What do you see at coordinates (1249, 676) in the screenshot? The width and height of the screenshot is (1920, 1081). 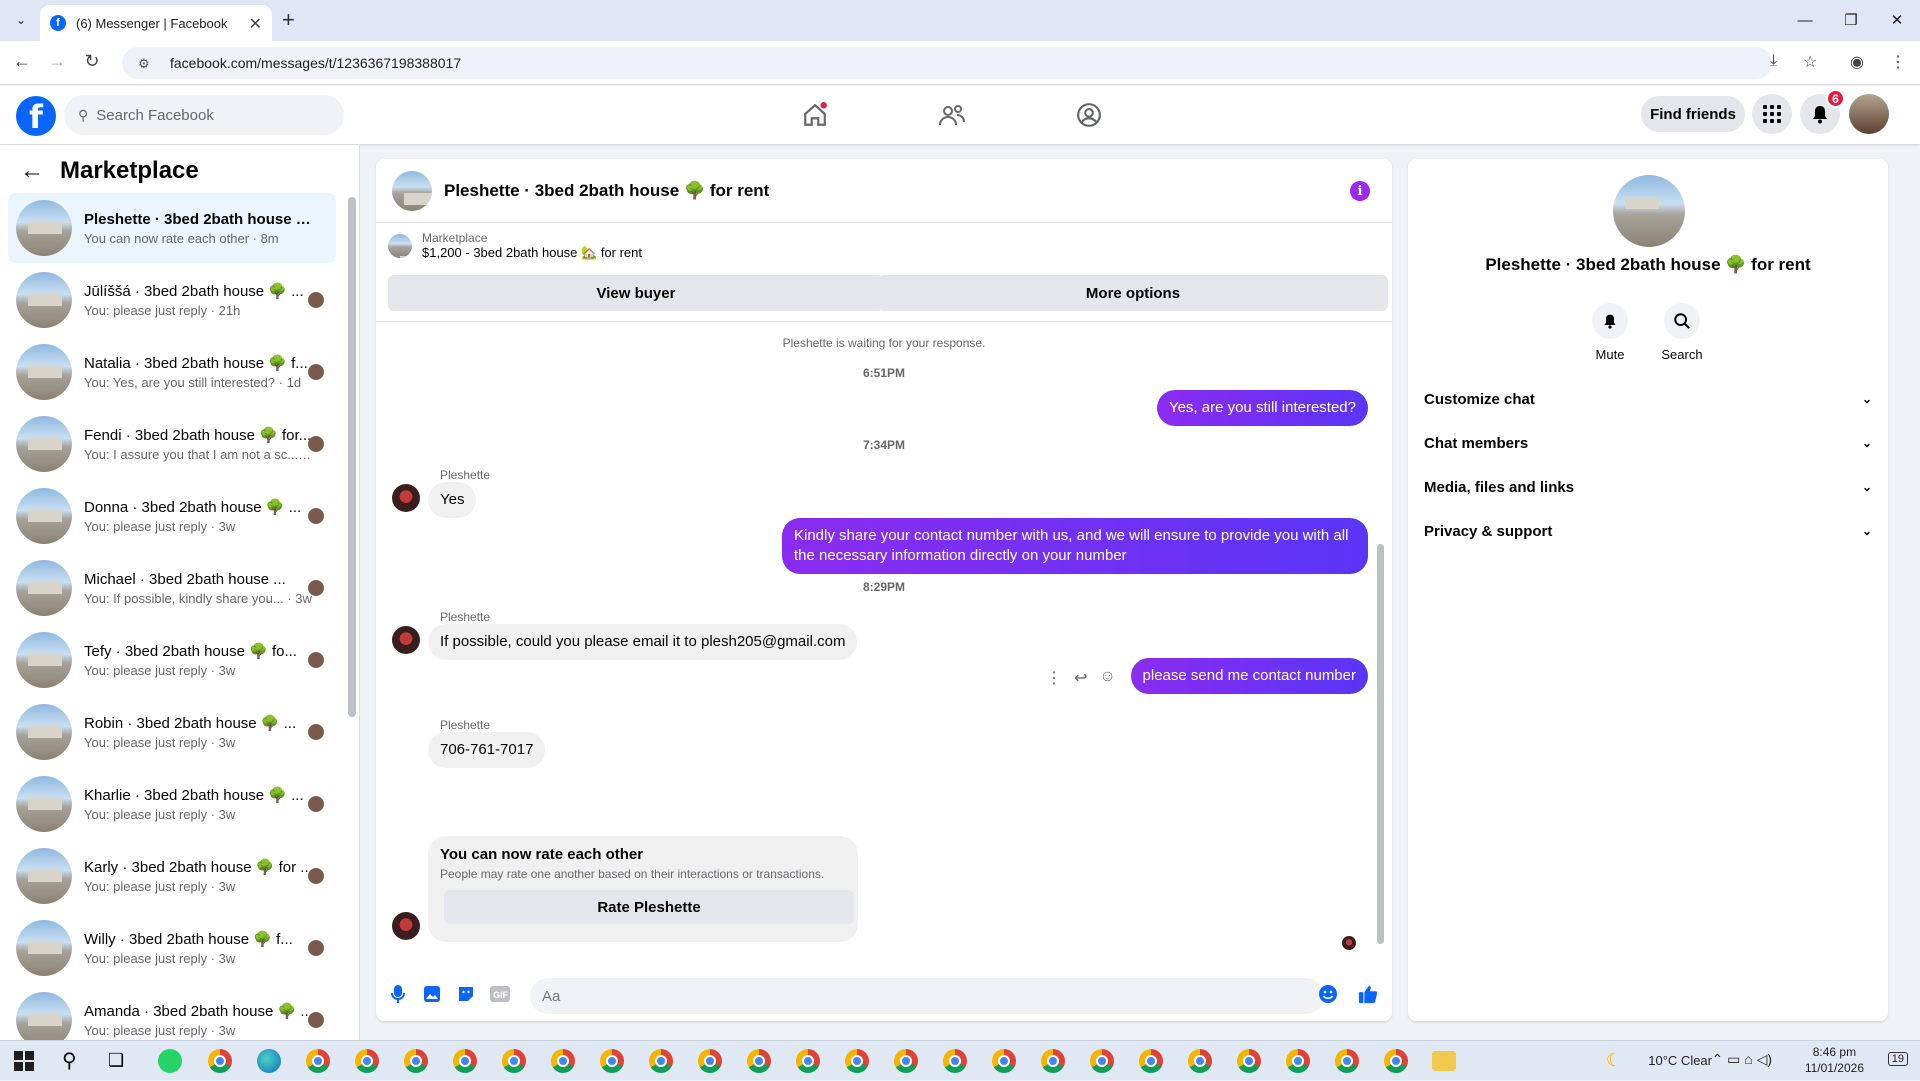 I see `outgoing-message: please send me contact number` at bounding box center [1249, 676].